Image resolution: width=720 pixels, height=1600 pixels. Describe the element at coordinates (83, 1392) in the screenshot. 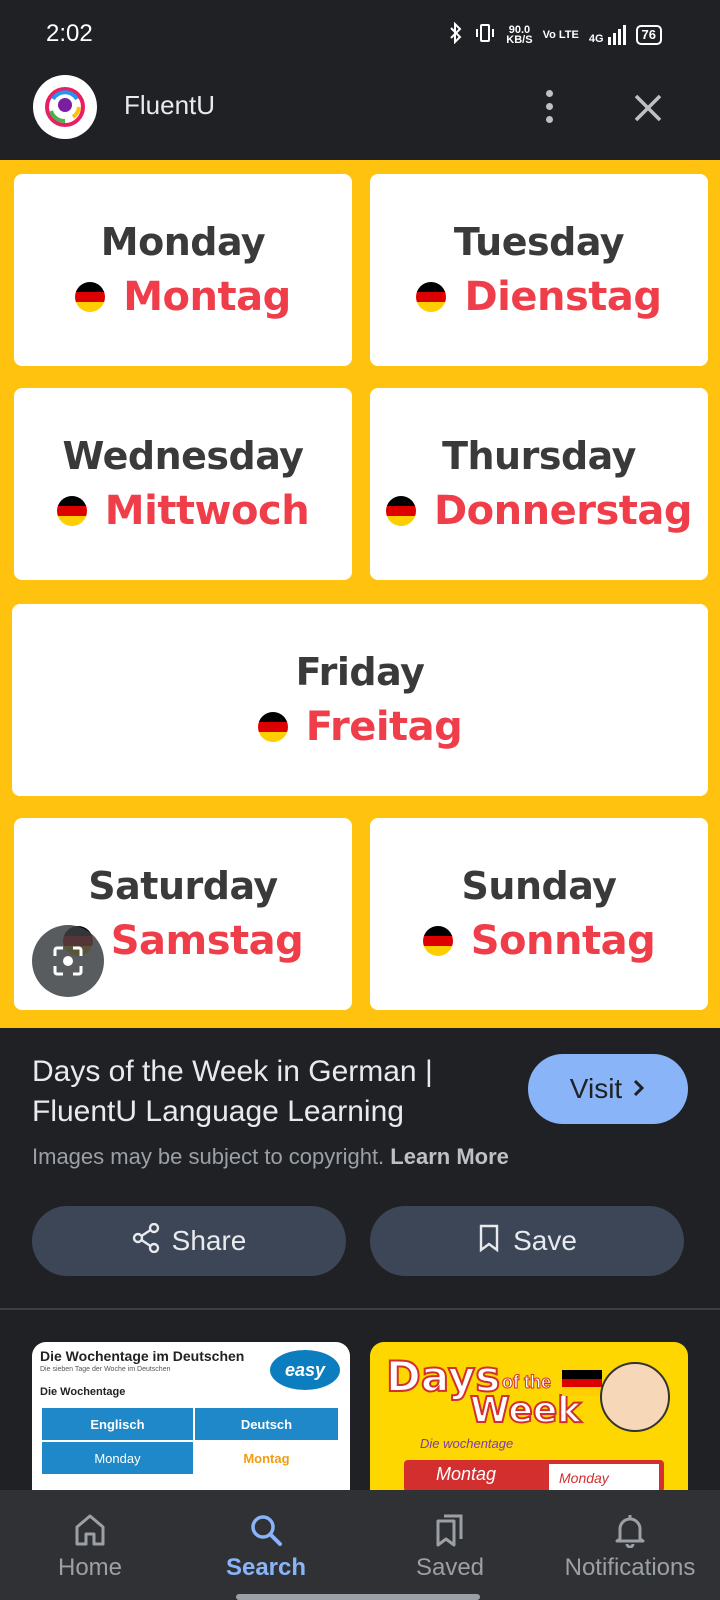

I see `thumb-heading: Die Wochentage` at that location.